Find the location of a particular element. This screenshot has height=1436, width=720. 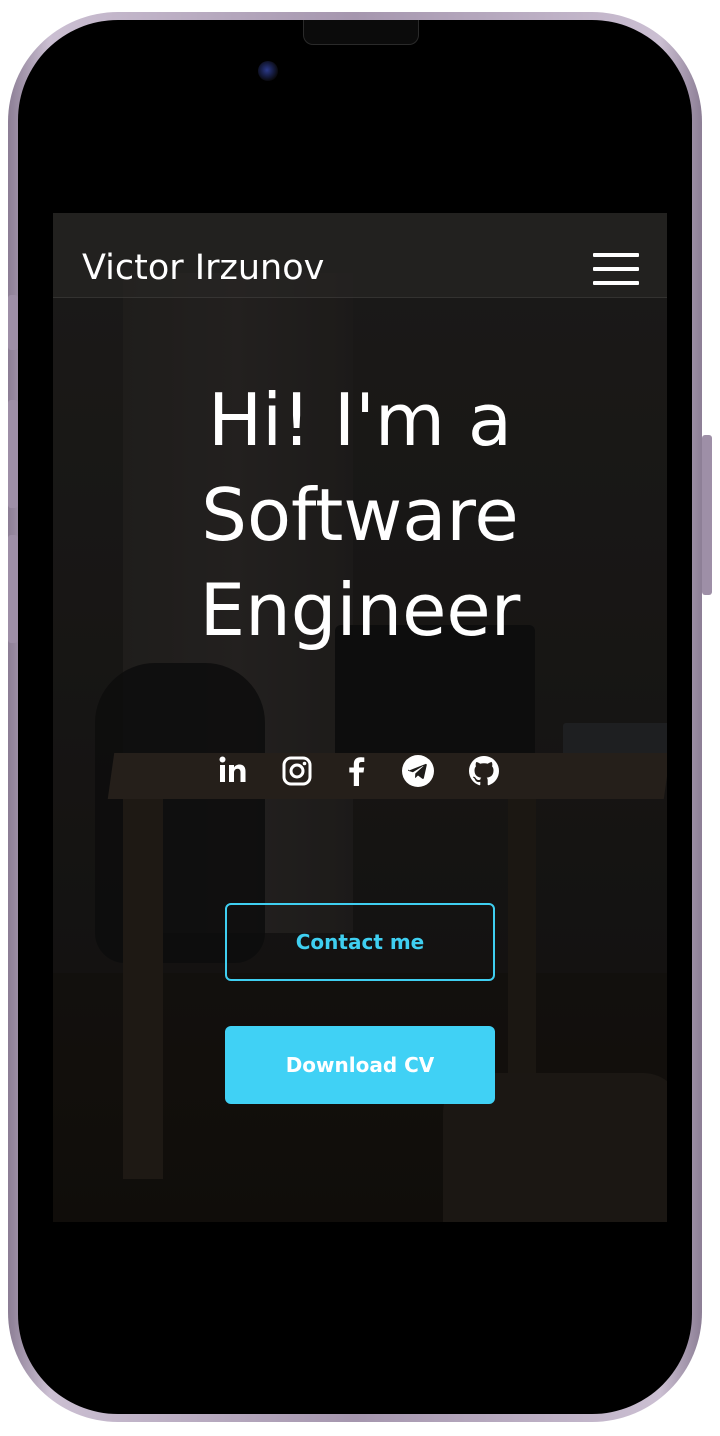

speaker-notch is located at coordinates (361, 32).